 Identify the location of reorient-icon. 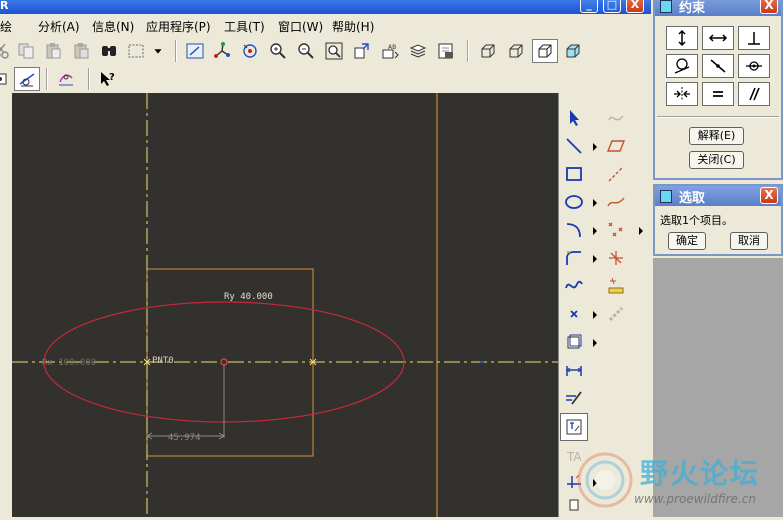
(362, 51).